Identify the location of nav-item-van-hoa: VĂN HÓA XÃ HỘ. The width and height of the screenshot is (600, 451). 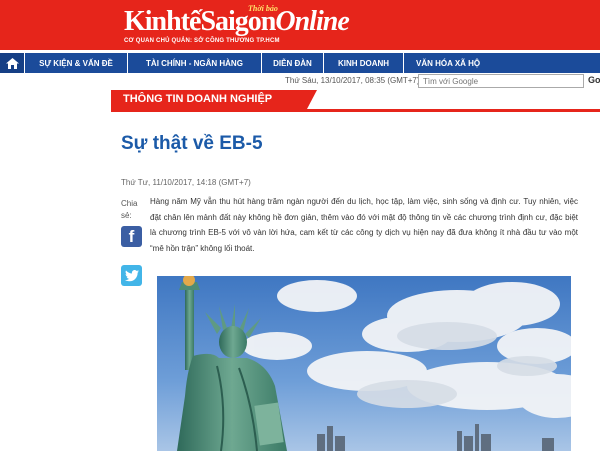
(452, 63).